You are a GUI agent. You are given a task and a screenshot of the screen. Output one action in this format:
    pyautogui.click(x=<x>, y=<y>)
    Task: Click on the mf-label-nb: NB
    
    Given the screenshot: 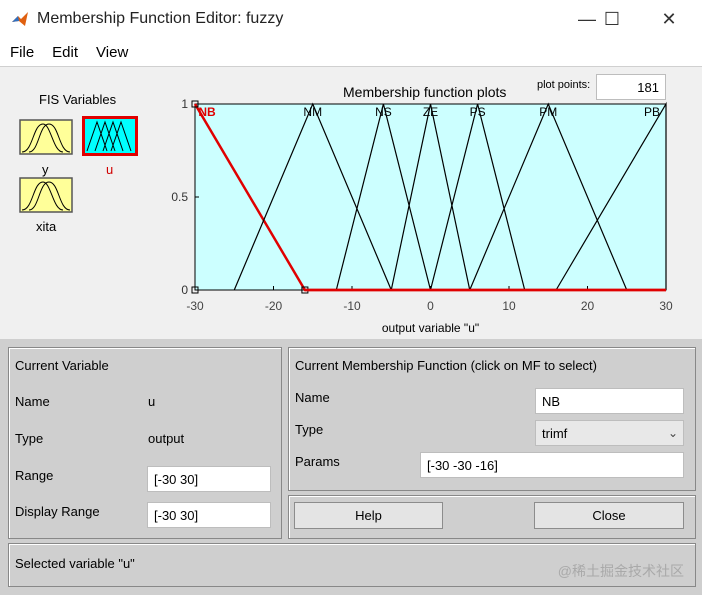 What is the action you would take?
    pyautogui.click(x=207, y=112)
    